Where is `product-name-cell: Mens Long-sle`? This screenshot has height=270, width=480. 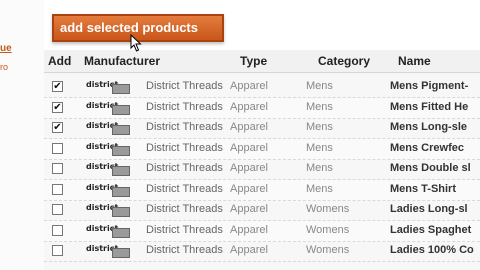
product-name-cell: Mens Long-sle is located at coordinates (435, 127).